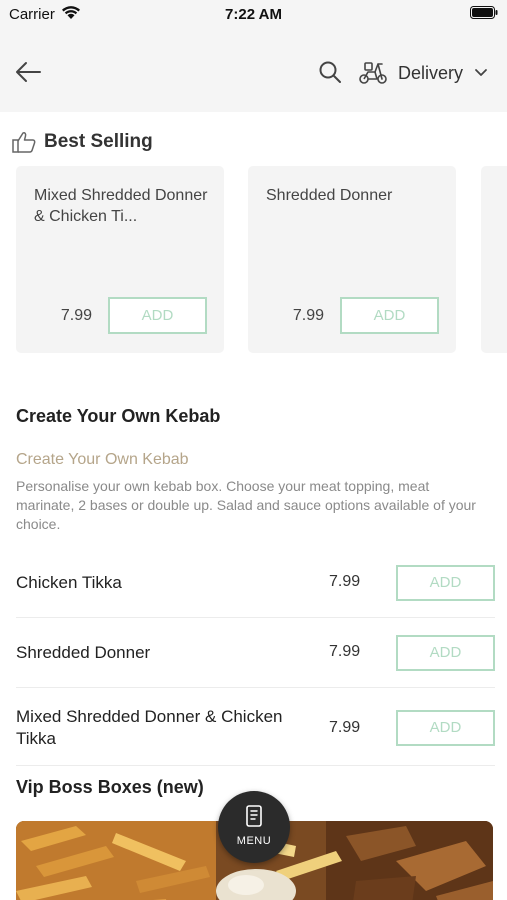 Image resolution: width=507 pixels, height=900 pixels. What do you see at coordinates (255, 653) in the screenshot?
I see `menu-item-row: Shredded Donner 7.99 ADD` at bounding box center [255, 653].